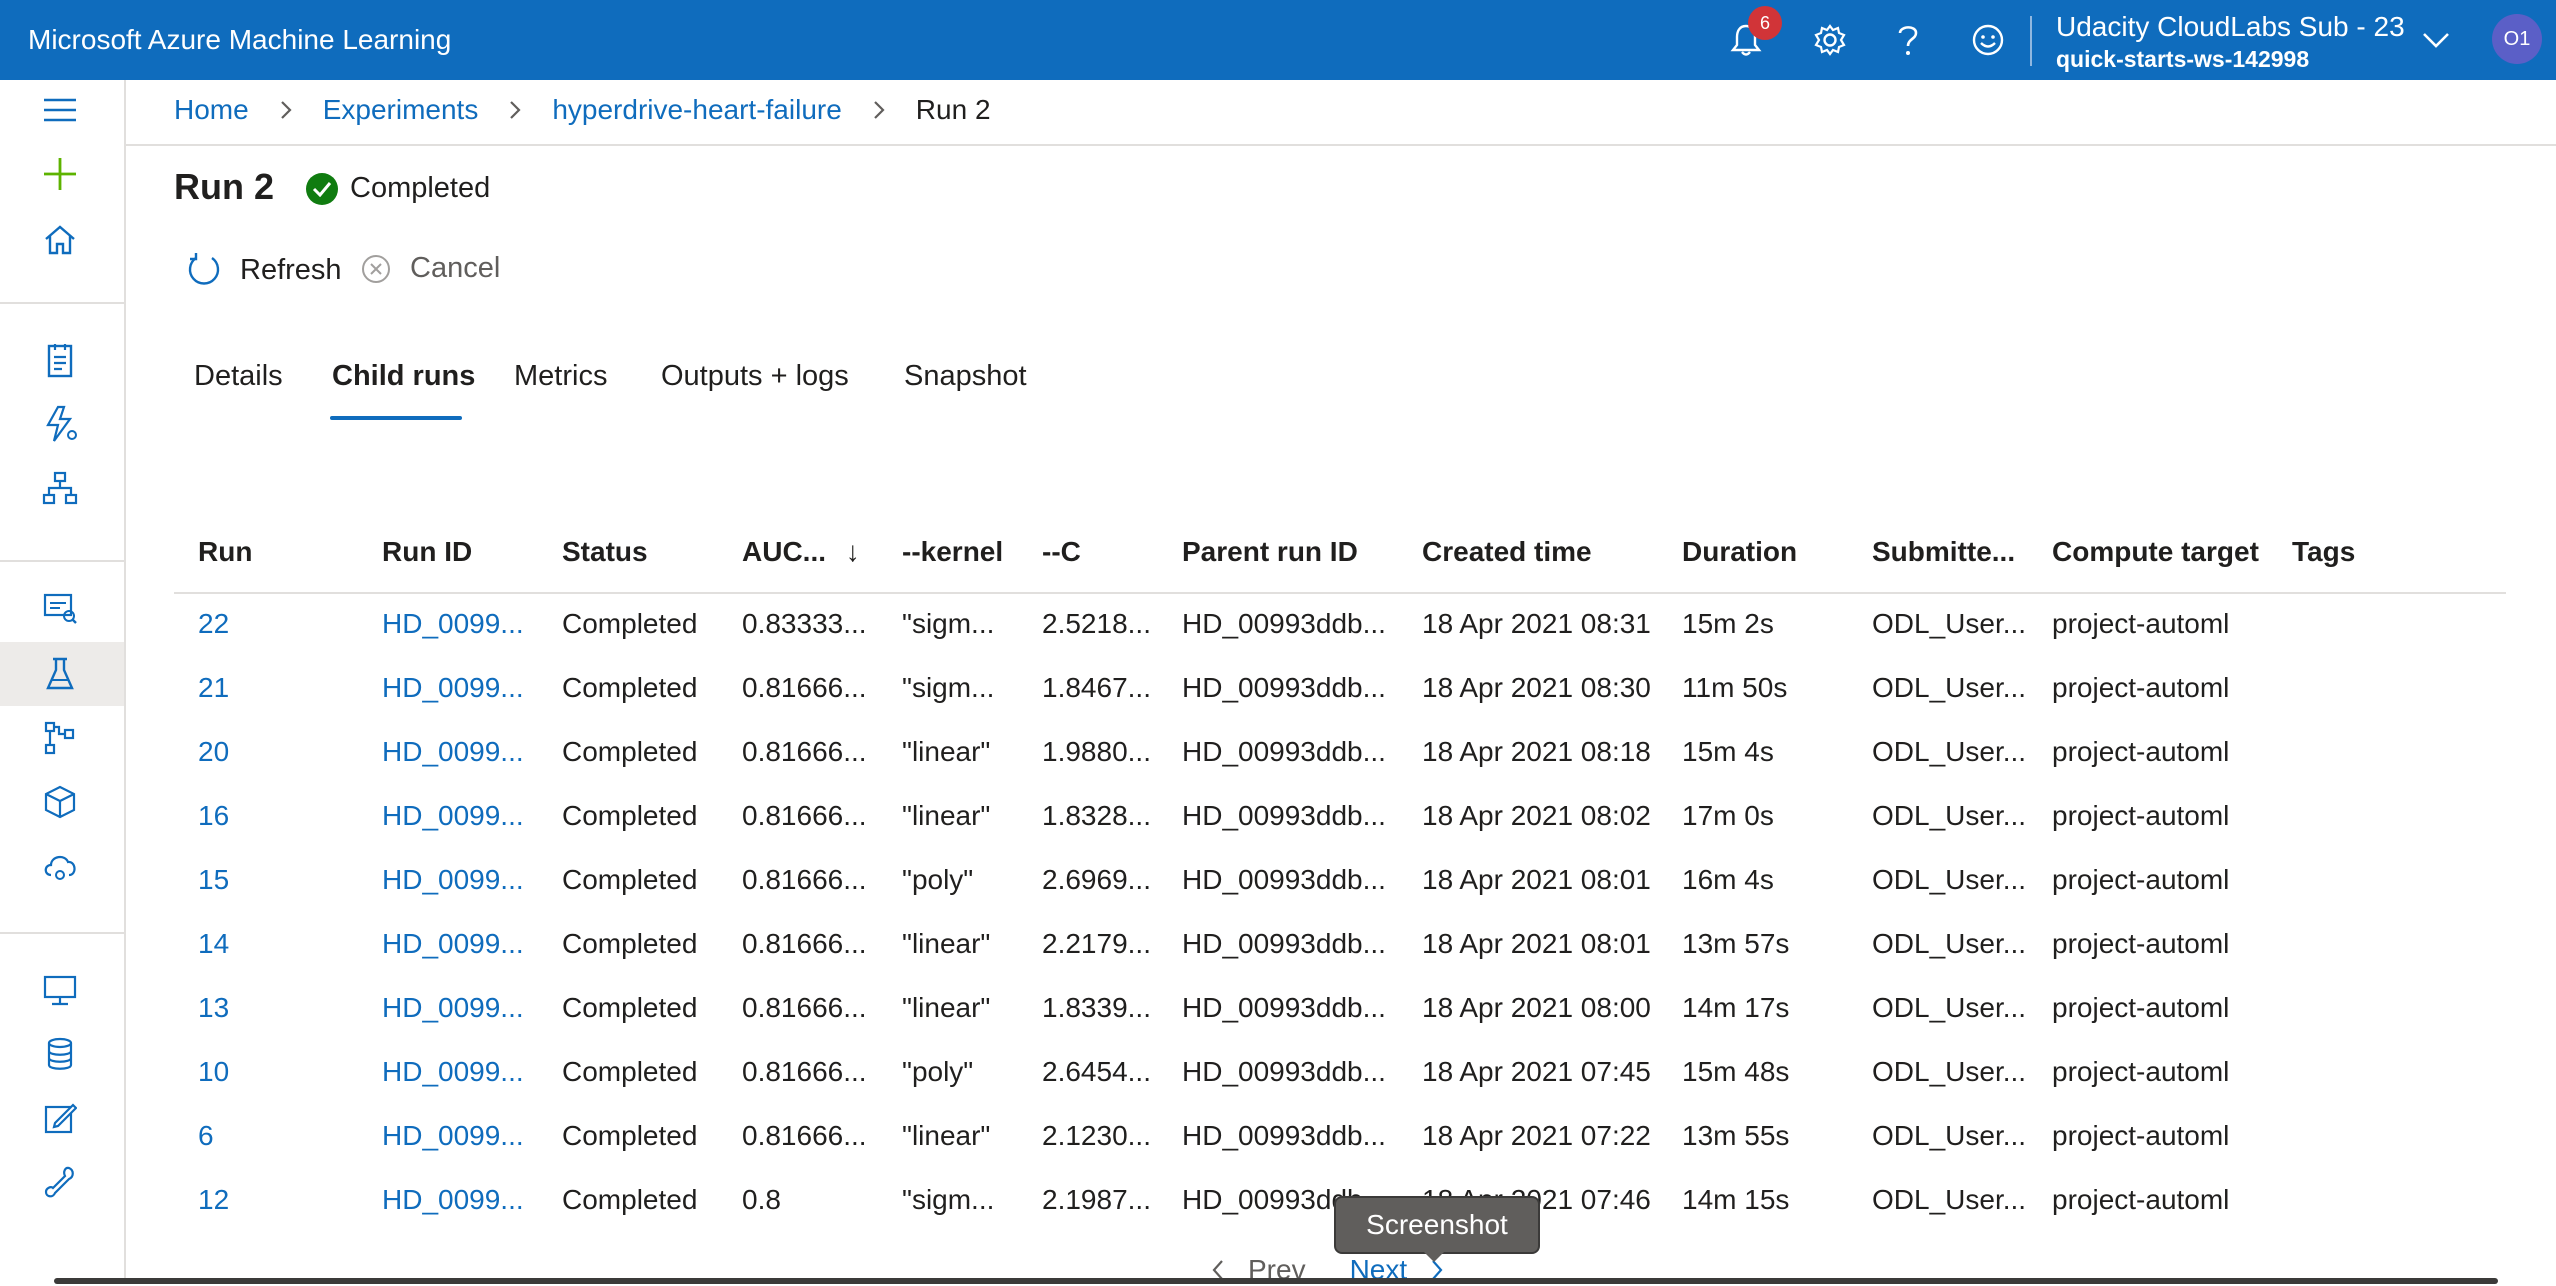  What do you see at coordinates (2155, 552) in the screenshot?
I see `column-header-compute-target: Compute target` at bounding box center [2155, 552].